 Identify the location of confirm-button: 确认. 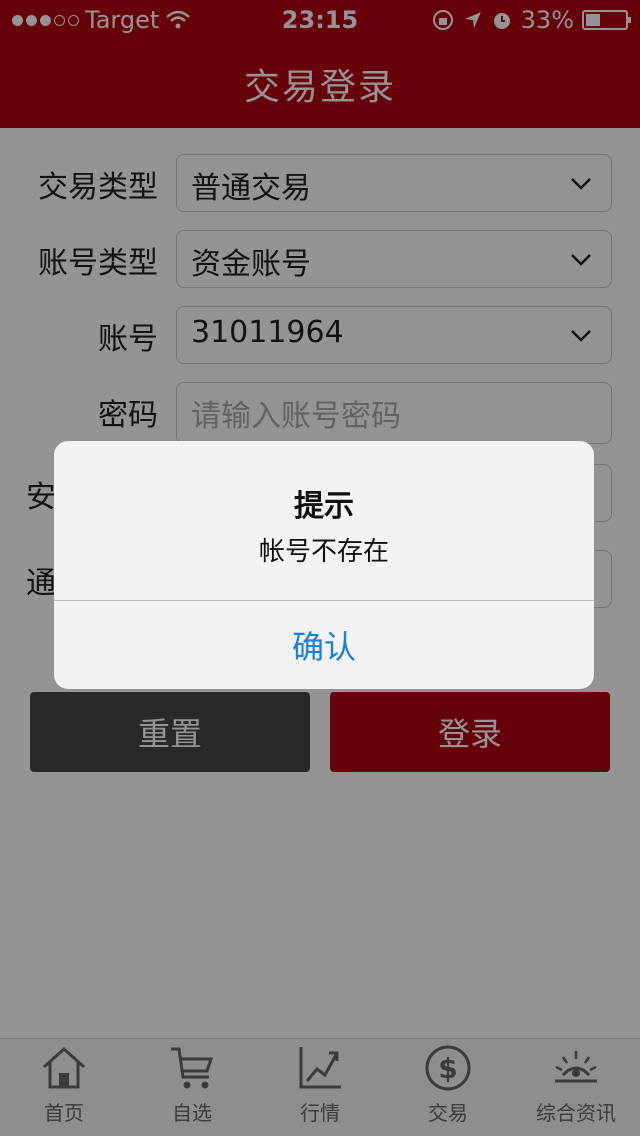
(324, 645).